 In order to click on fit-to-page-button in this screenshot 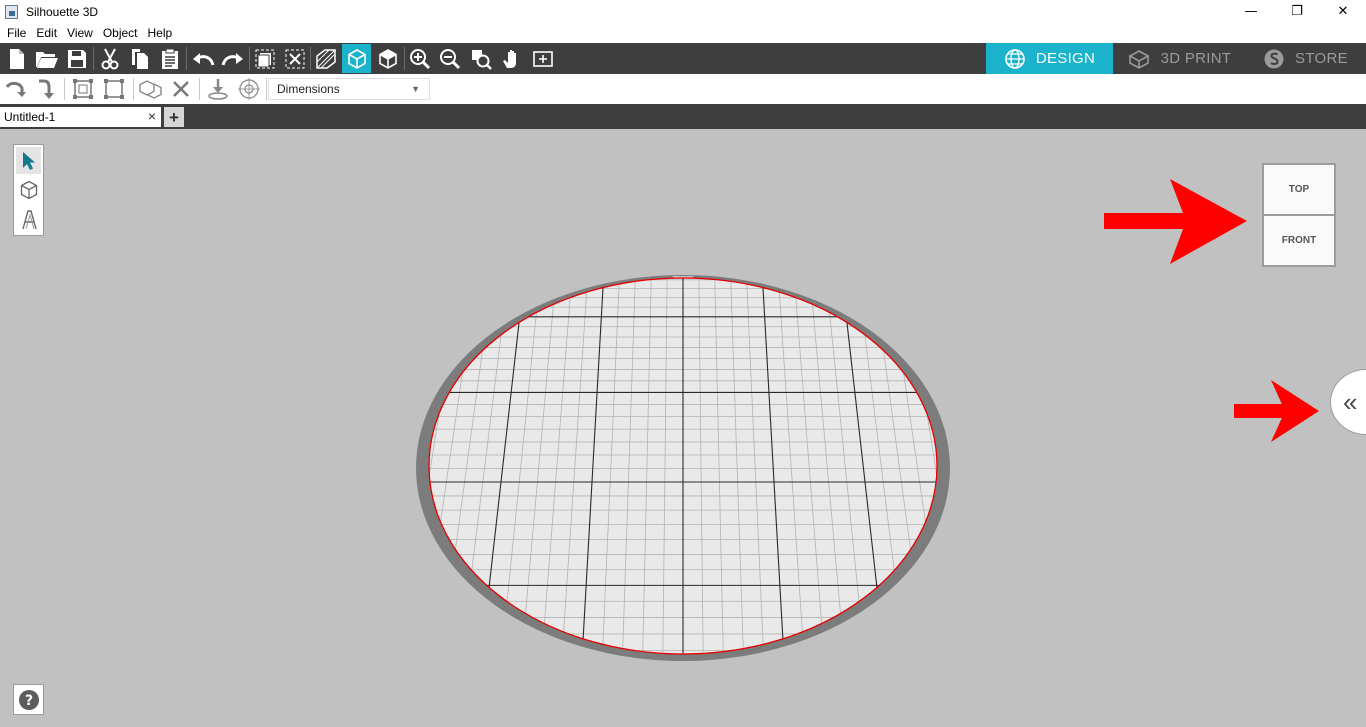, I will do `click(542, 58)`.